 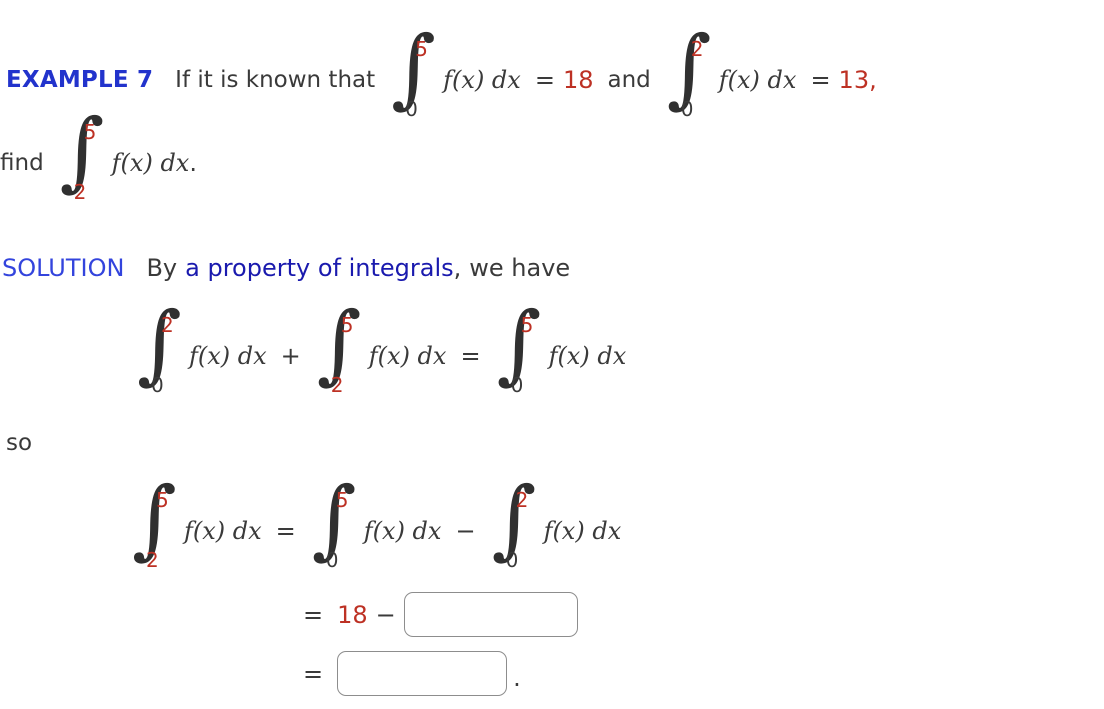 I want to click on substitution-step-row: = 18 −, so click(x=440, y=614).